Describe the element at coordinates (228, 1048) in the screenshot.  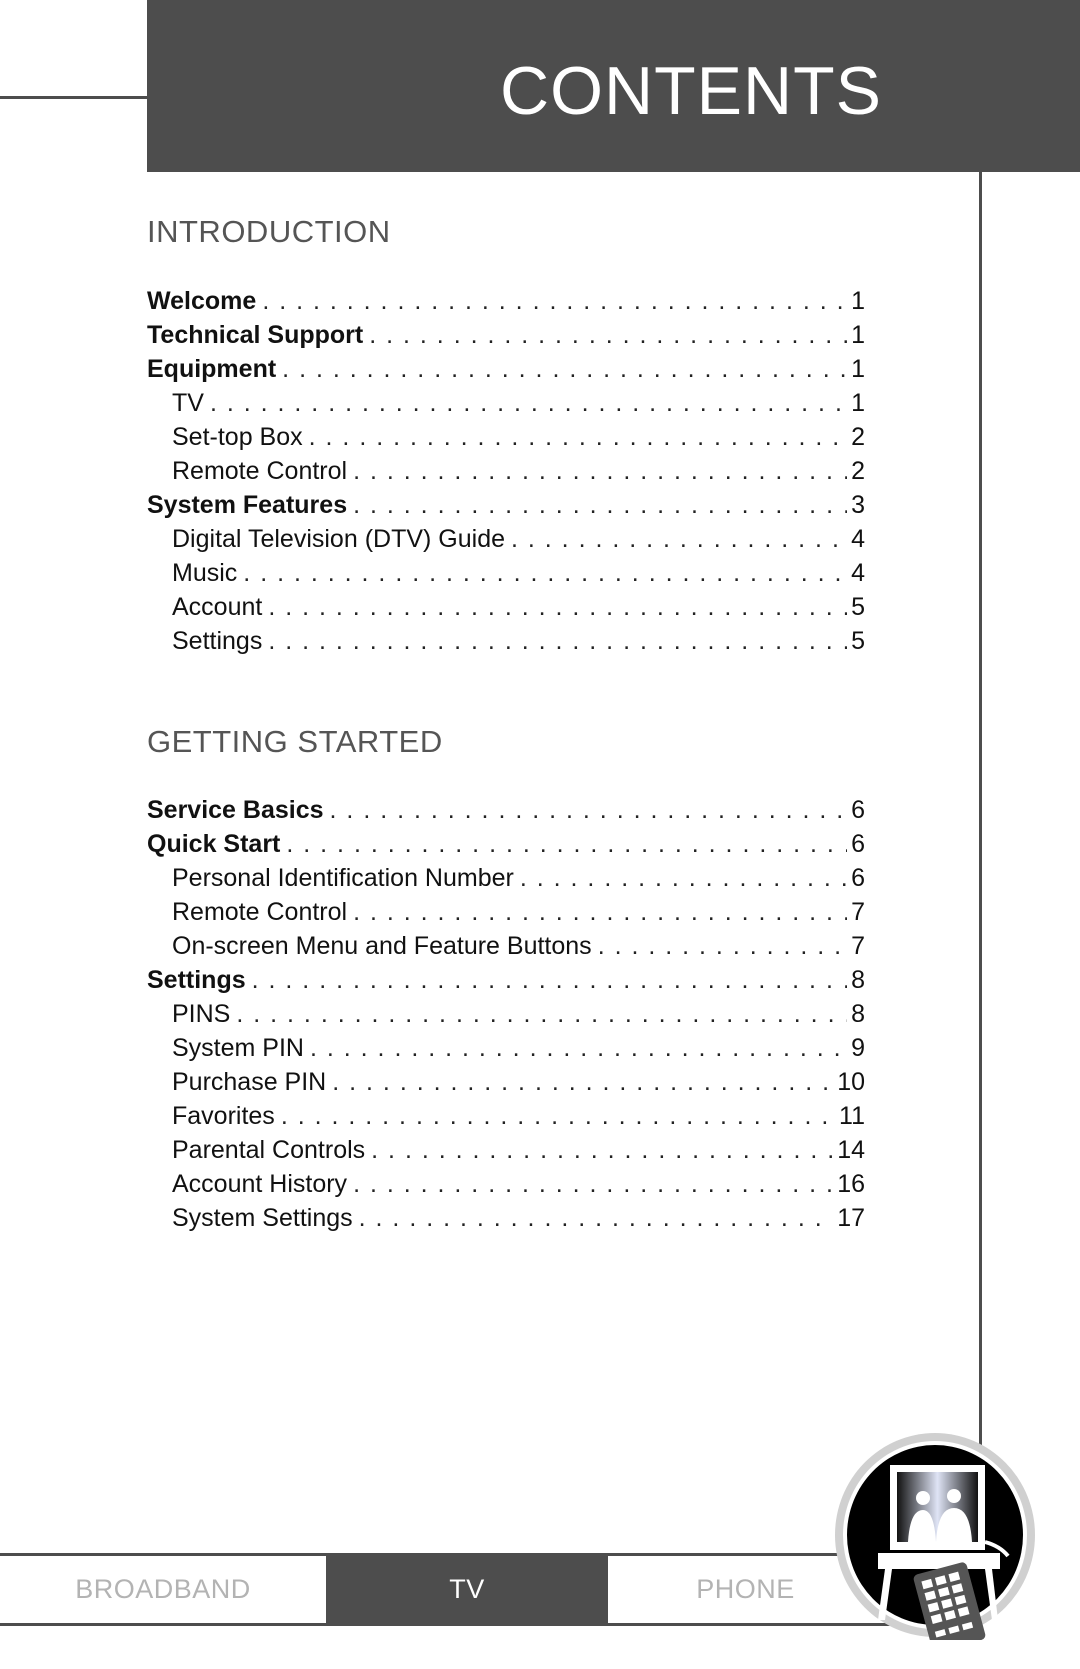
I see `toc-entry-label: System PIN` at that location.